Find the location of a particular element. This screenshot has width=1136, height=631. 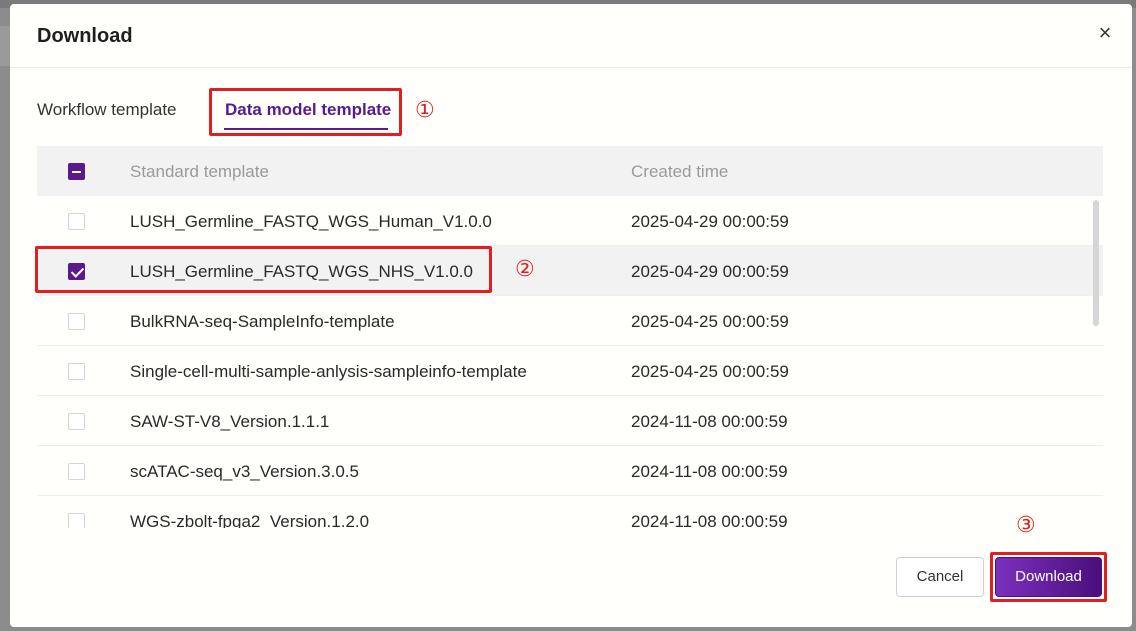

table-header: Standard template Created time is located at coordinates (570, 171).